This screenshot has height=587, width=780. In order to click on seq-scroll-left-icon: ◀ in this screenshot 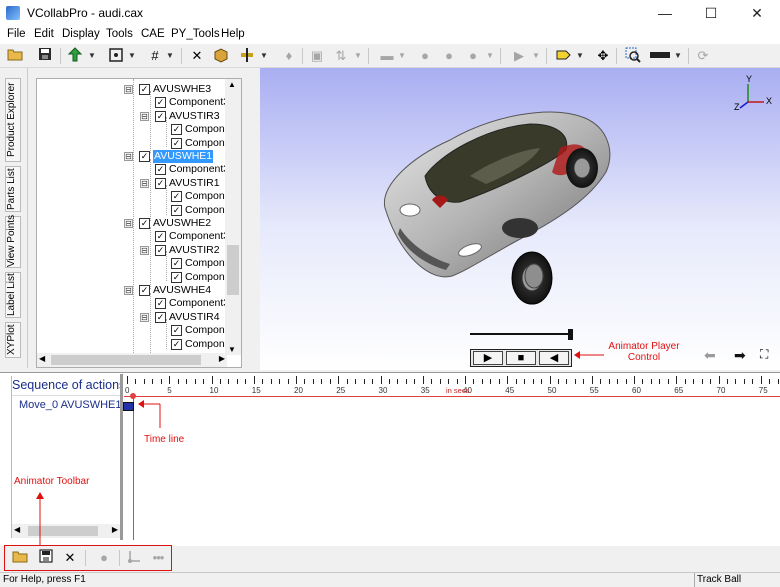, I will do `click(17, 529)`.